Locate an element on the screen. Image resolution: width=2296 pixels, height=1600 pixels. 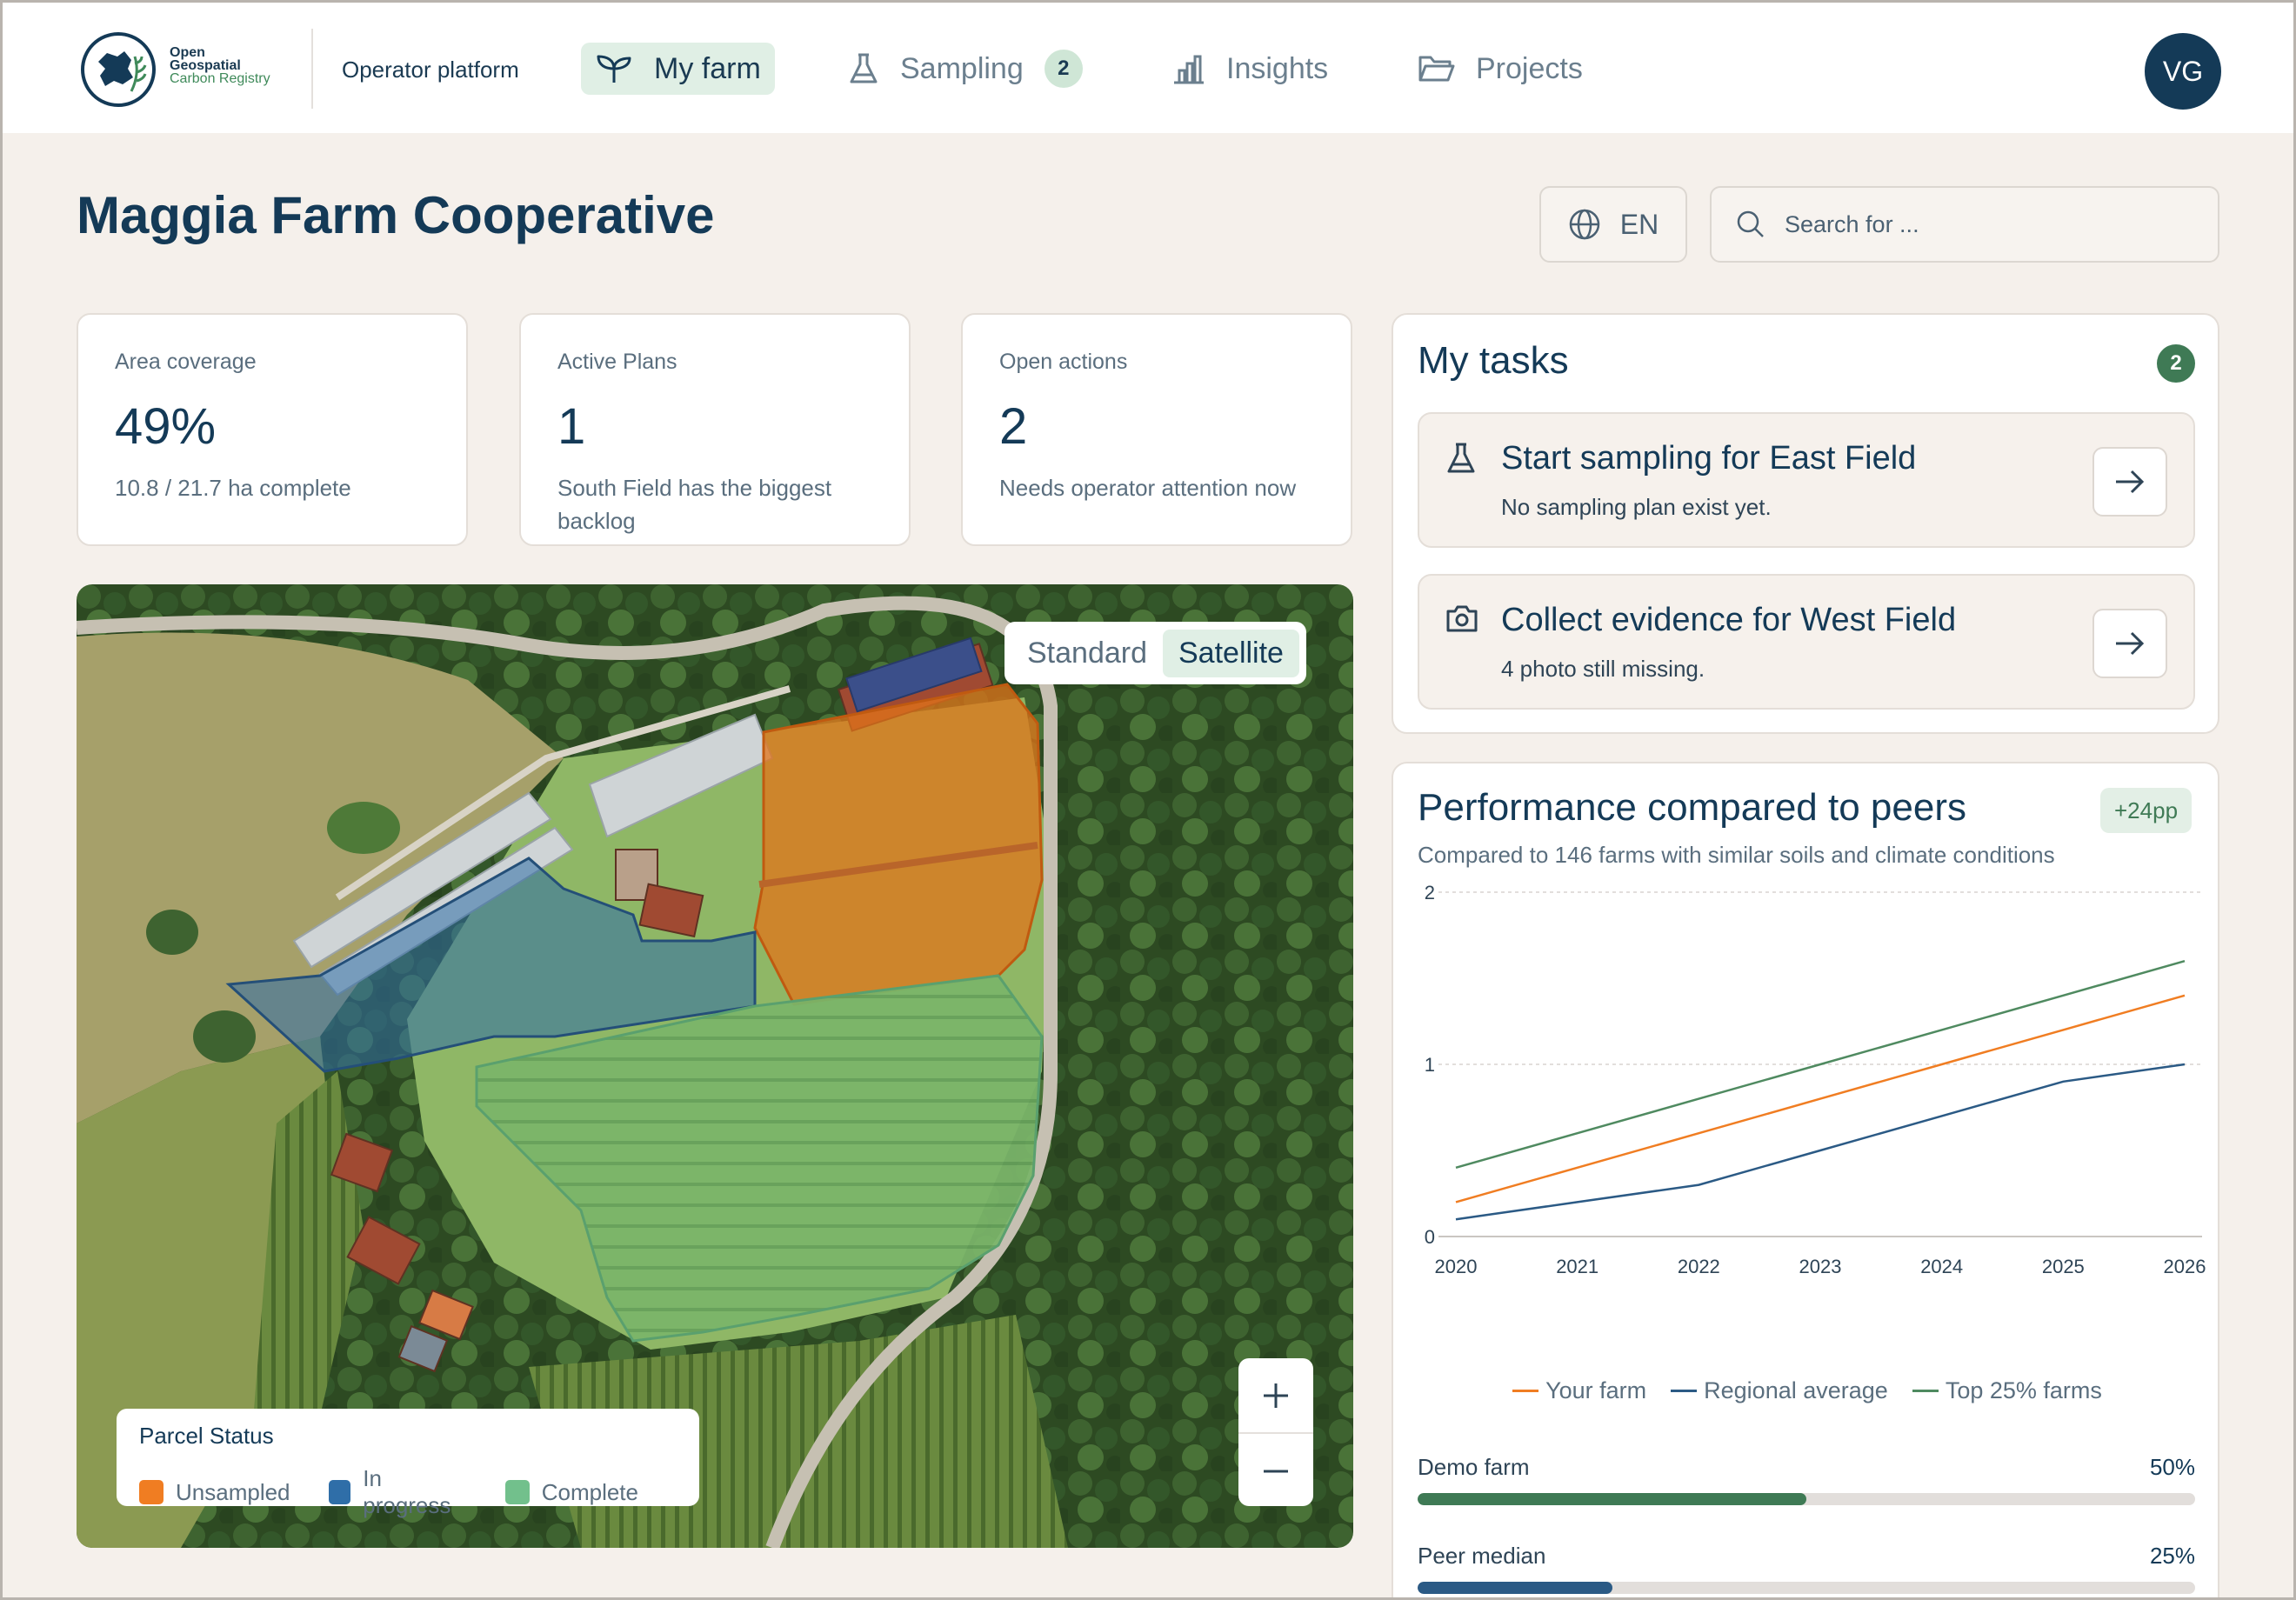
legend-label: In progress is located at coordinates (407, 1491).